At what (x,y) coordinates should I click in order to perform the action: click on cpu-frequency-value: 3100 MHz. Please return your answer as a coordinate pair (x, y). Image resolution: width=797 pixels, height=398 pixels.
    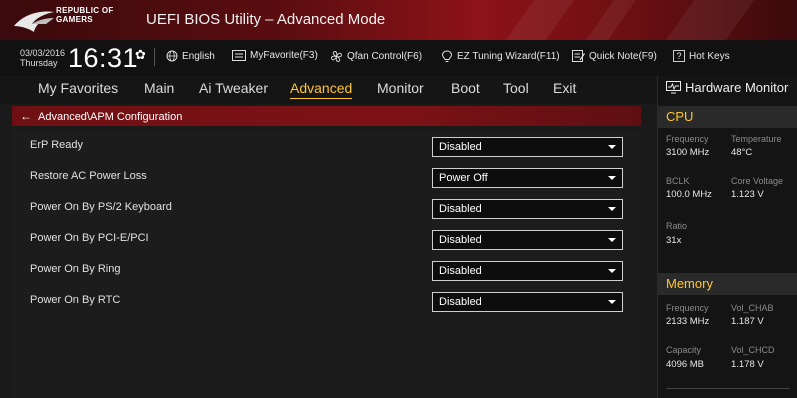
    Looking at the image, I should click on (688, 152).